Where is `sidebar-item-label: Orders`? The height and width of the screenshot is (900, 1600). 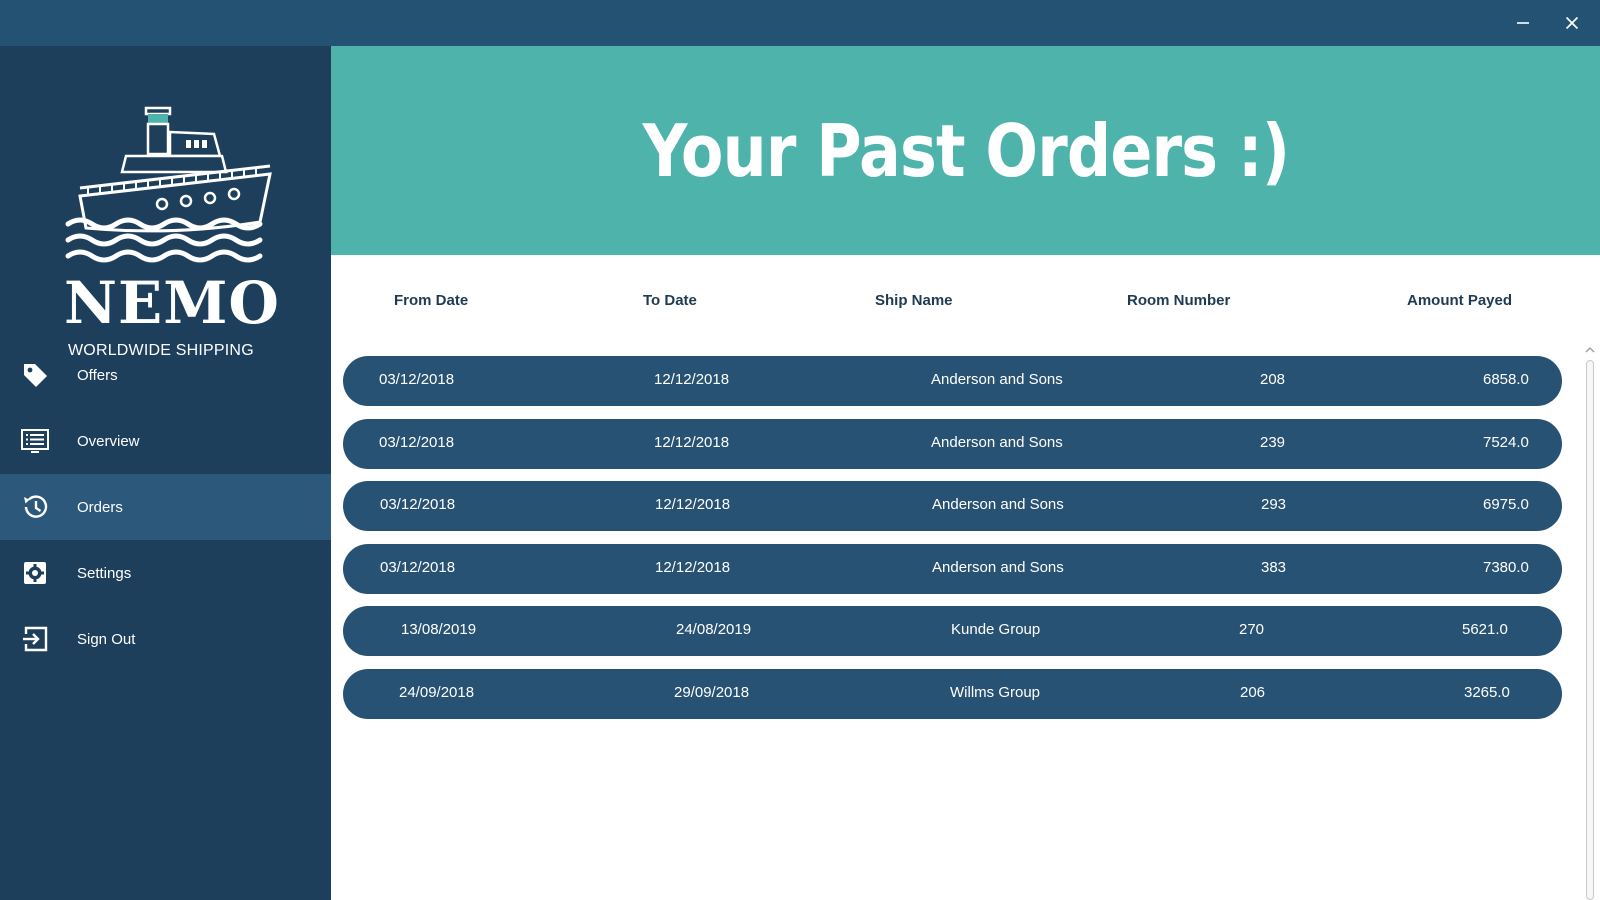 sidebar-item-label: Orders is located at coordinates (100, 507).